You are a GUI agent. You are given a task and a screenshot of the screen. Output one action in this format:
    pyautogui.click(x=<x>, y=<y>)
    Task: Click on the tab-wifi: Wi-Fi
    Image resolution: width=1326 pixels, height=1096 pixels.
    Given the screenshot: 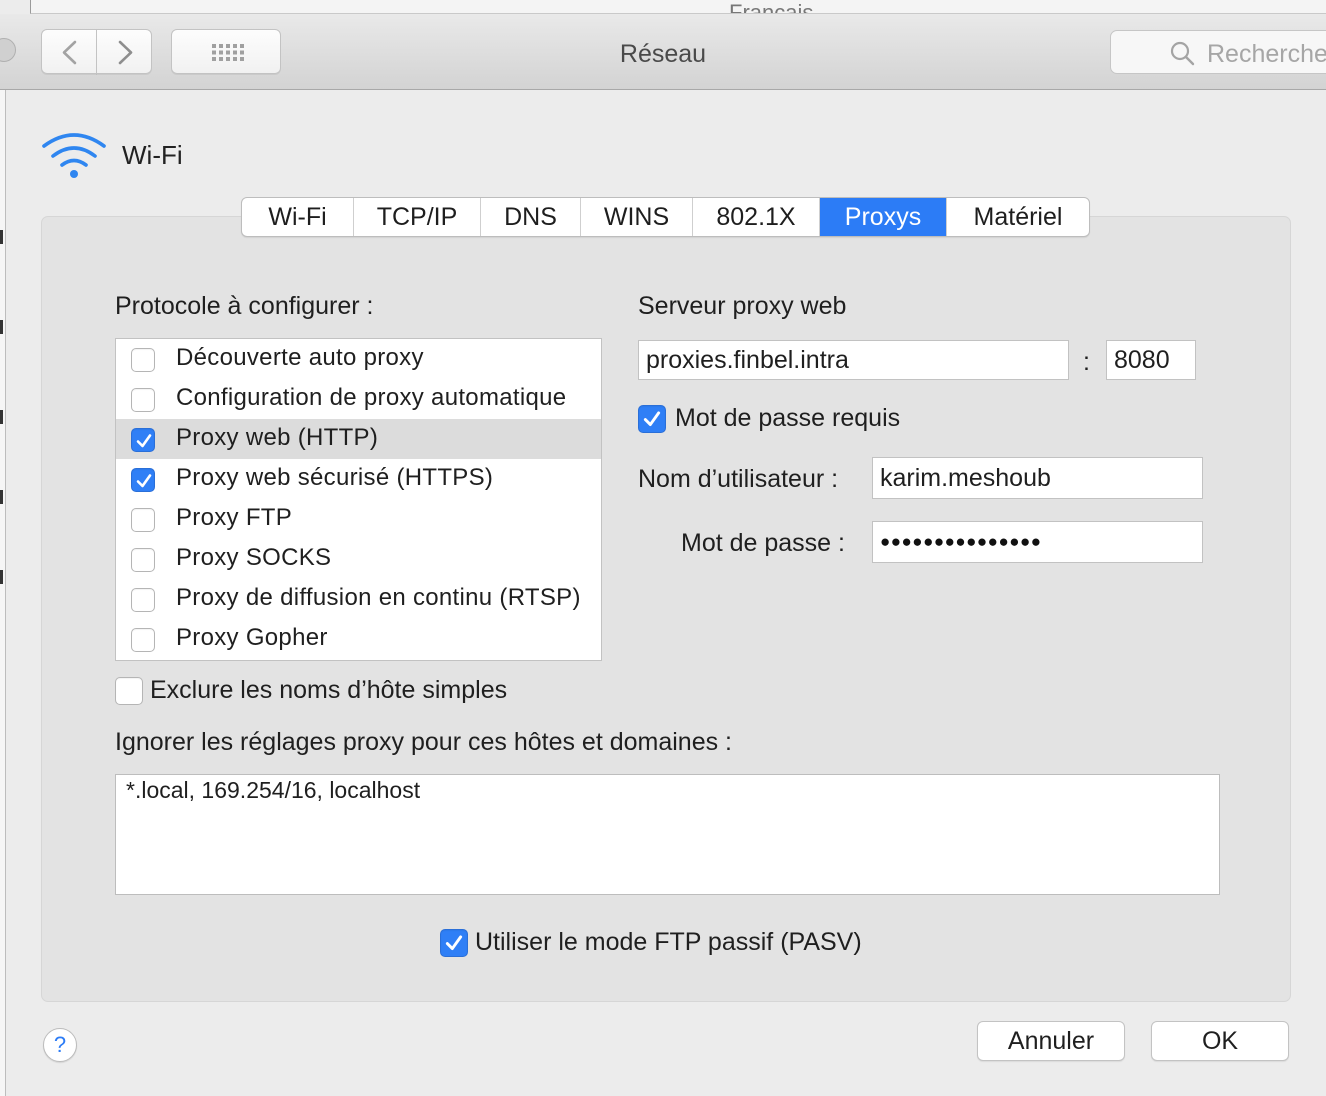 What is the action you would take?
    pyautogui.click(x=298, y=217)
    